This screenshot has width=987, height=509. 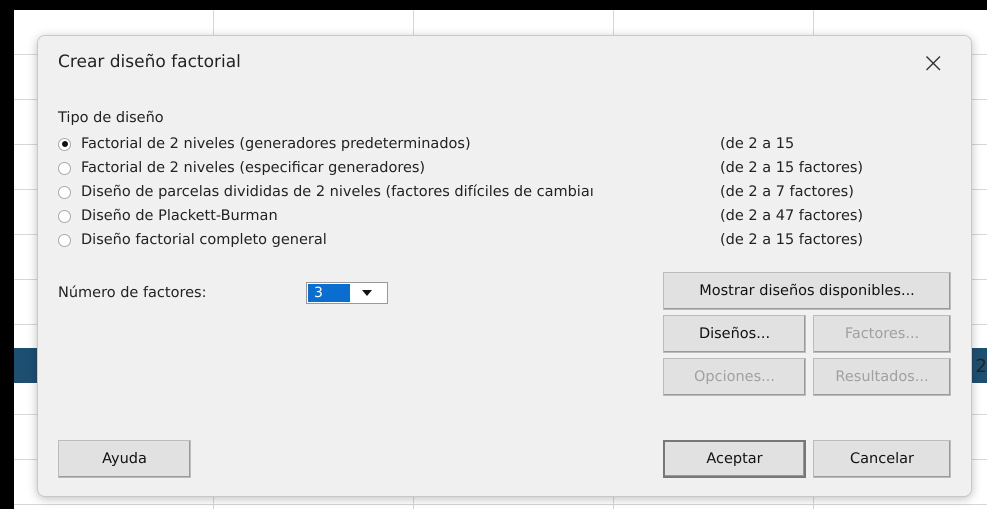 What do you see at coordinates (758, 144) in the screenshot?
I see `factor-range: (de 2 a 15` at bounding box center [758, 144].